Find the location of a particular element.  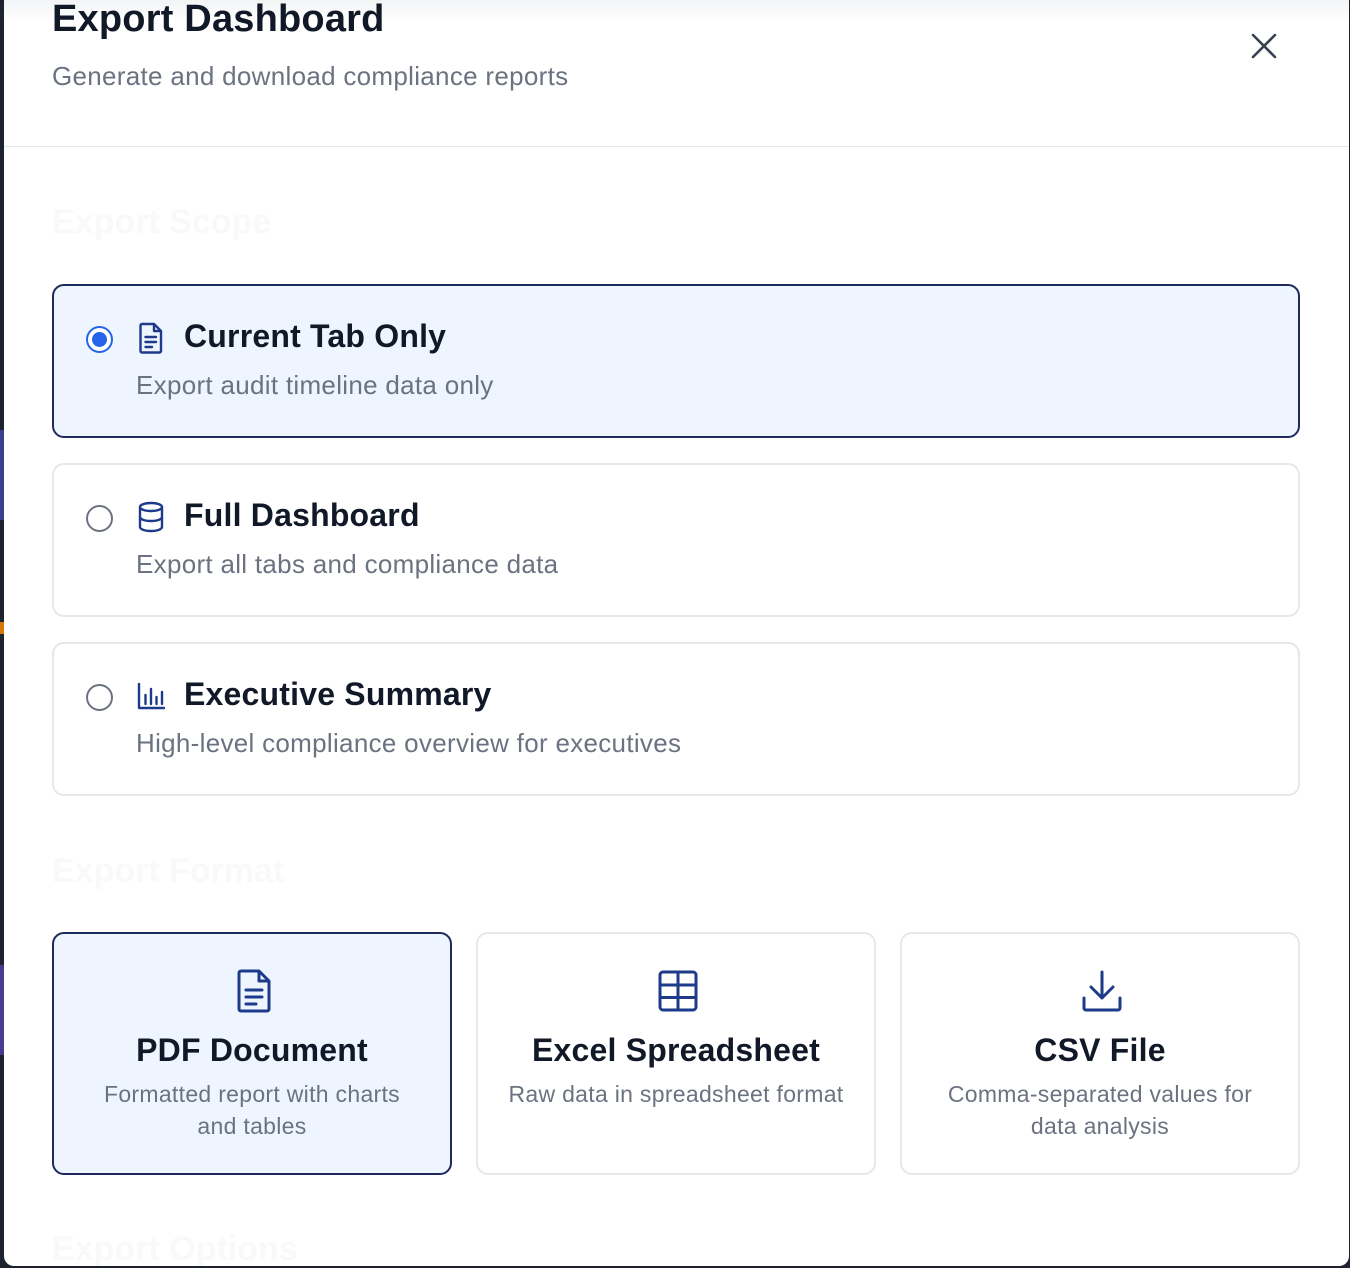

modal-title: Export Dashboard is located at coordinates (218, 20).